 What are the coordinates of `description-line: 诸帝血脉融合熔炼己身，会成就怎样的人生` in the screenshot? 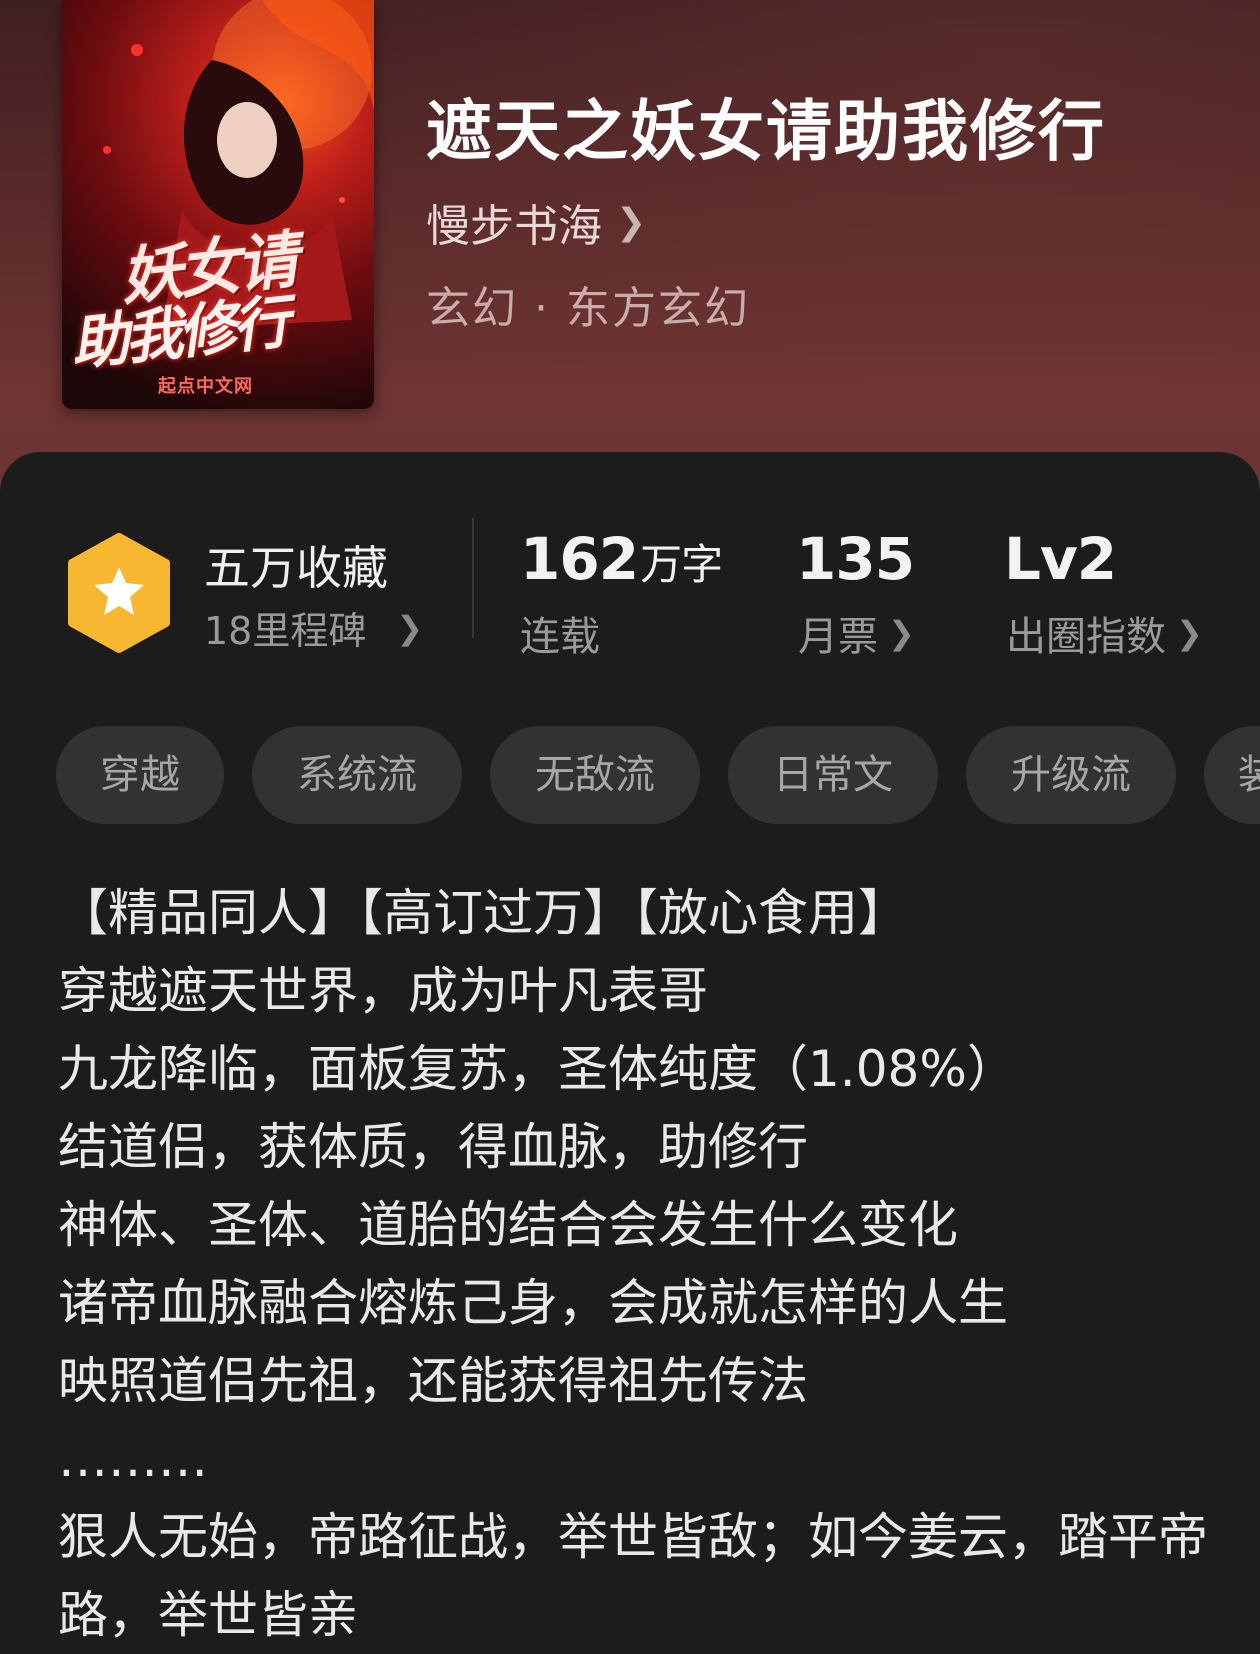 It's located at (533, 1303).